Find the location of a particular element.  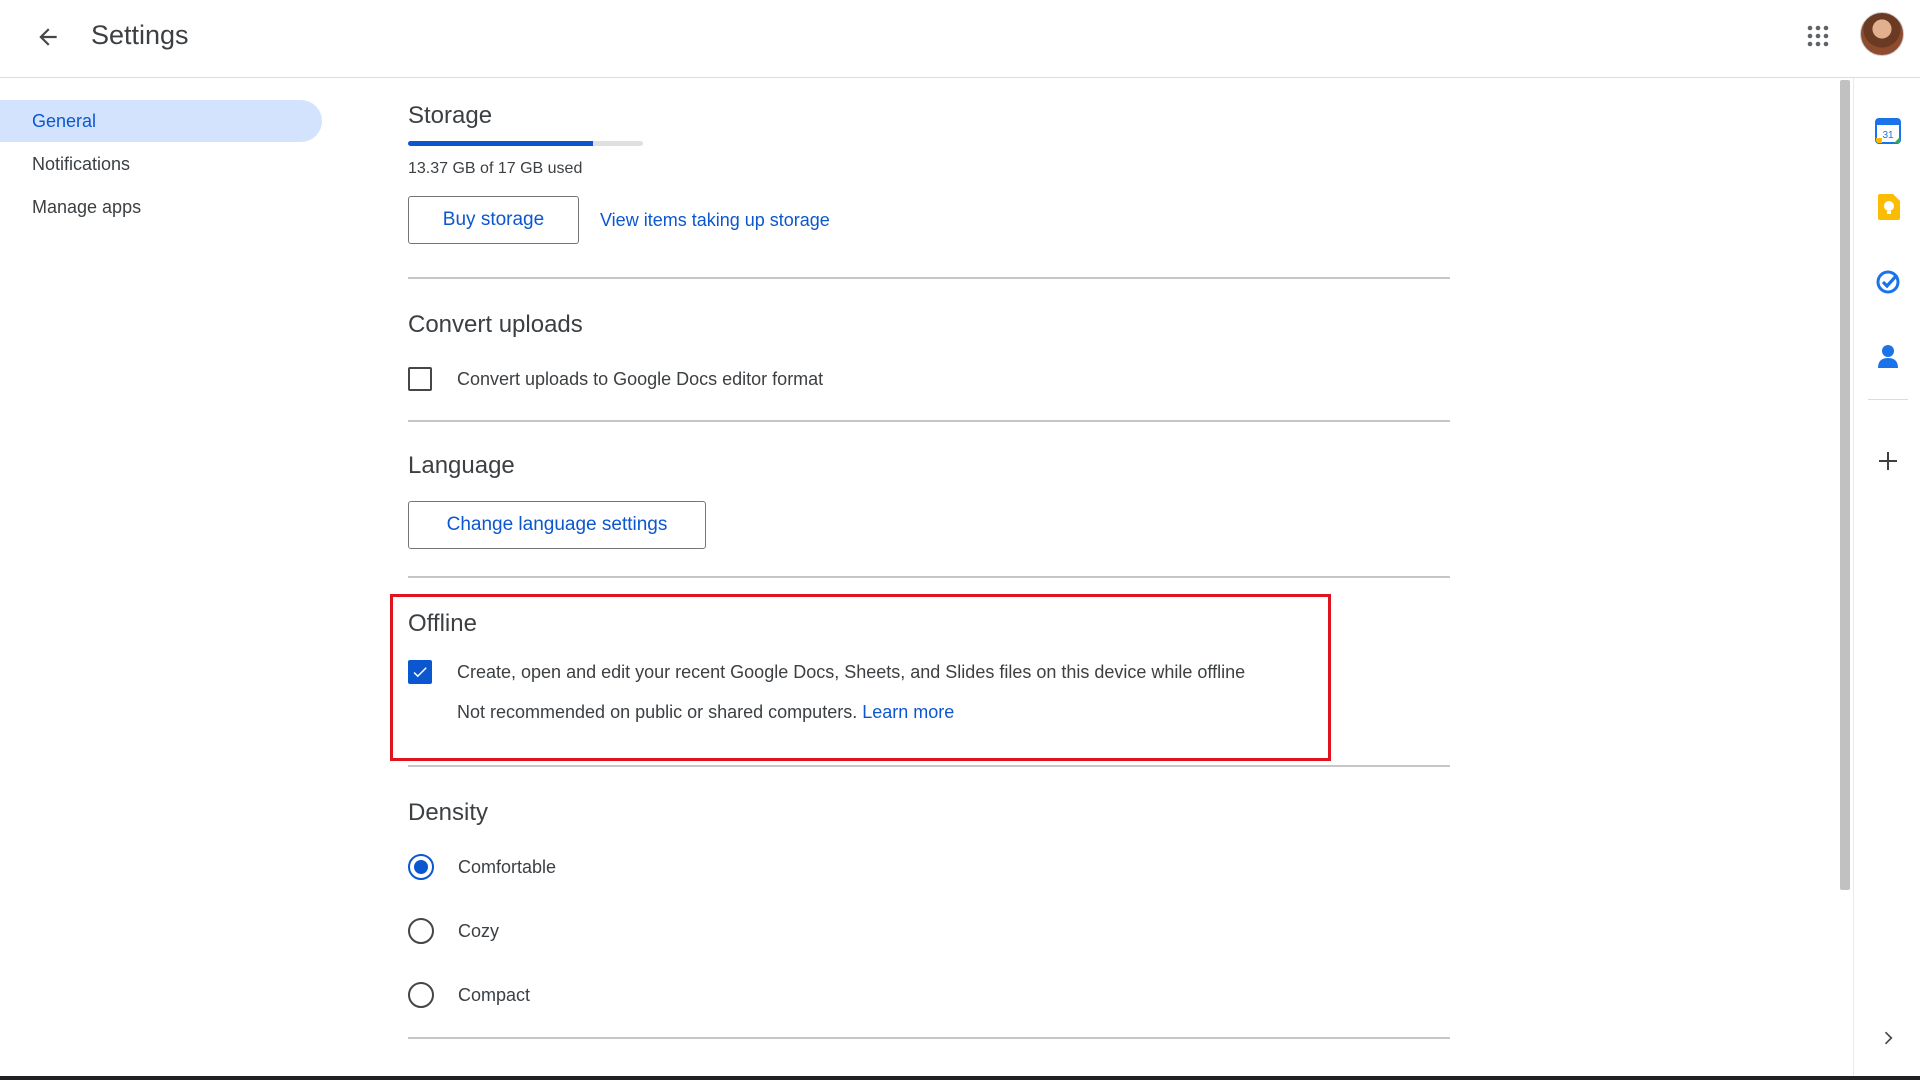

storage-usage-bar is located at coordinates (525, 143).